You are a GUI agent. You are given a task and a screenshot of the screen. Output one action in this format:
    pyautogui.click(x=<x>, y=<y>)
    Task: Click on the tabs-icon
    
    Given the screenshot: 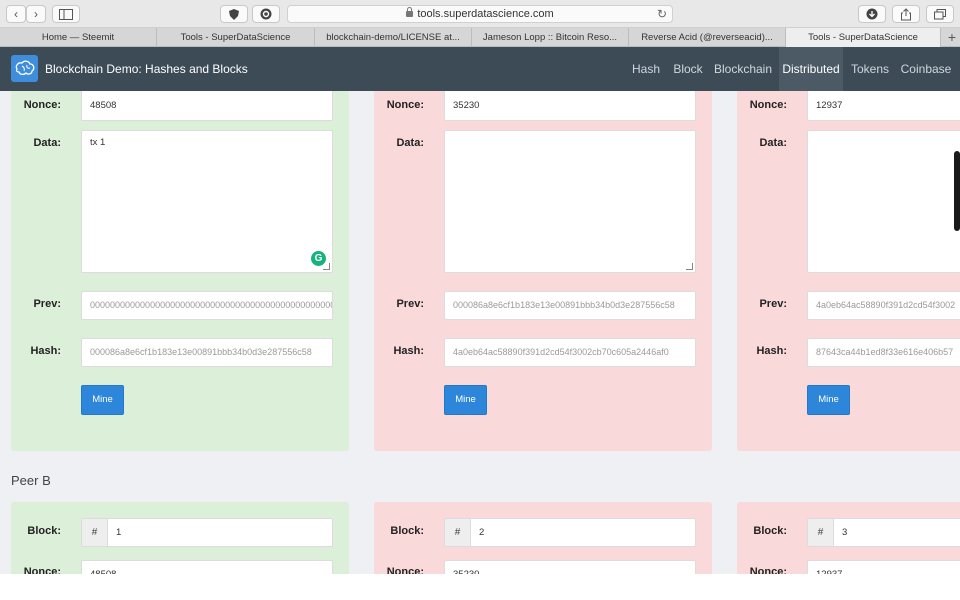 What is the action you would take?
    pyautogui.click(x=940, y=14)
    